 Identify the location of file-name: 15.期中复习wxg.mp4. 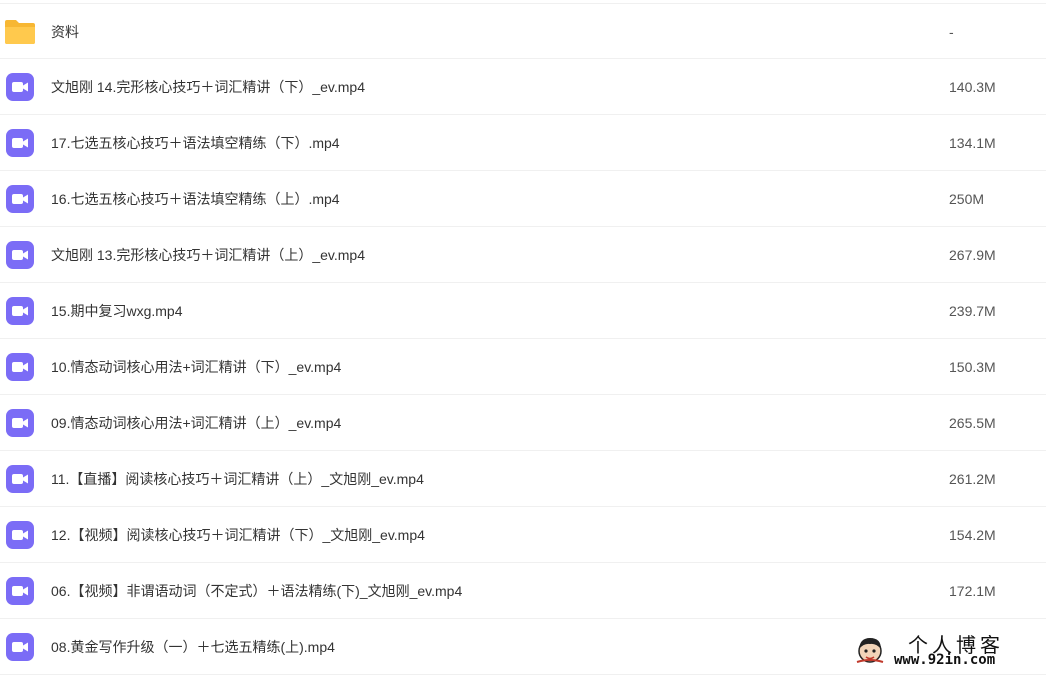
(117, 311).